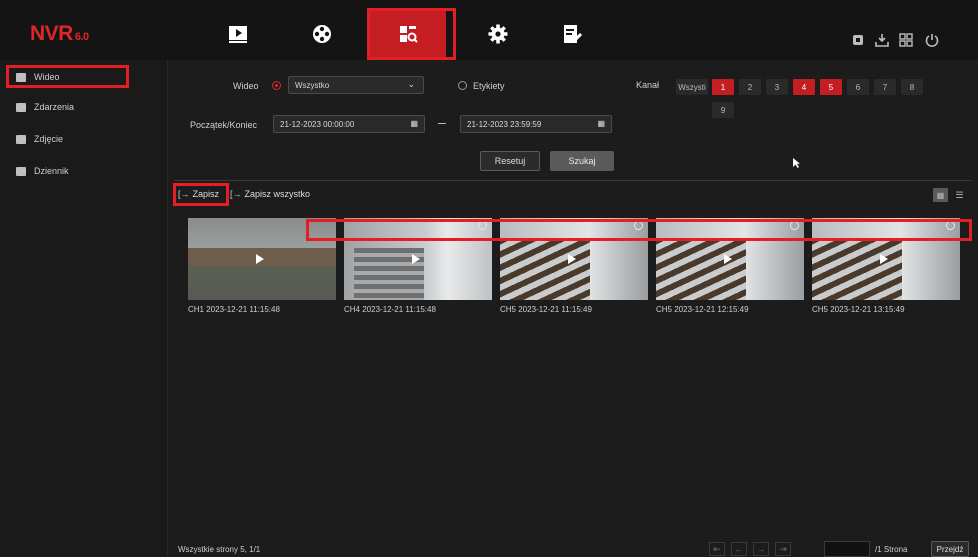 The height and width of the screenshot is (557, 978). I want to click on channel-4-button: 4, so click(804, 87).